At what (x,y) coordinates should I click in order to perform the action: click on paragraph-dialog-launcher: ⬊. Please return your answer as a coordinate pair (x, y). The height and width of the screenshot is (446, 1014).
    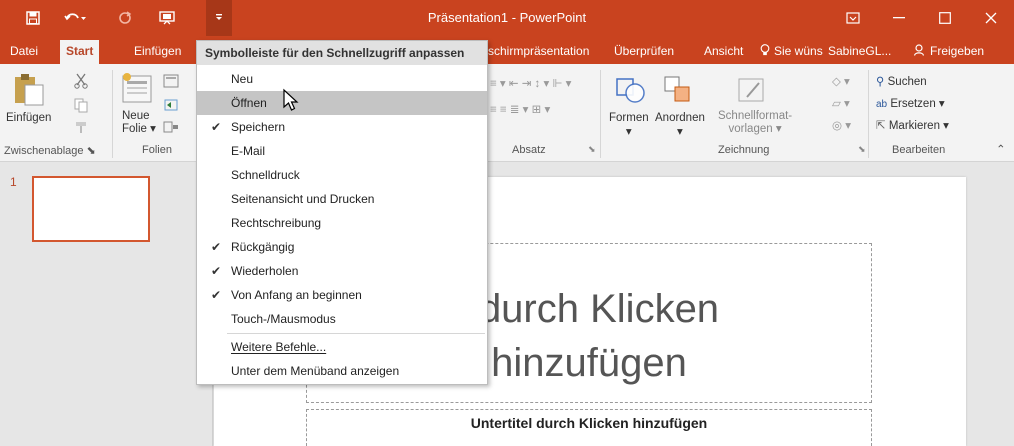
    Looking at the image, I should click on (592, 149).